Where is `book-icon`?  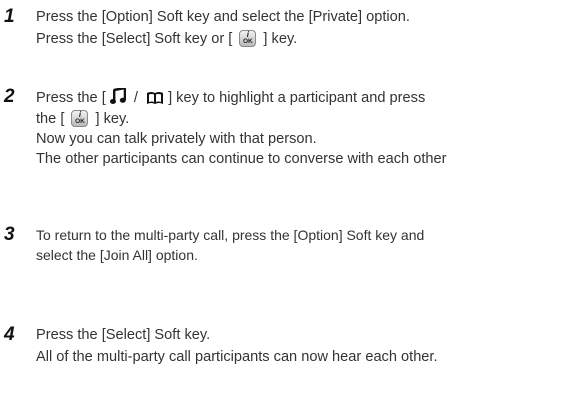 book-icon is located at coordinates (155, 100).